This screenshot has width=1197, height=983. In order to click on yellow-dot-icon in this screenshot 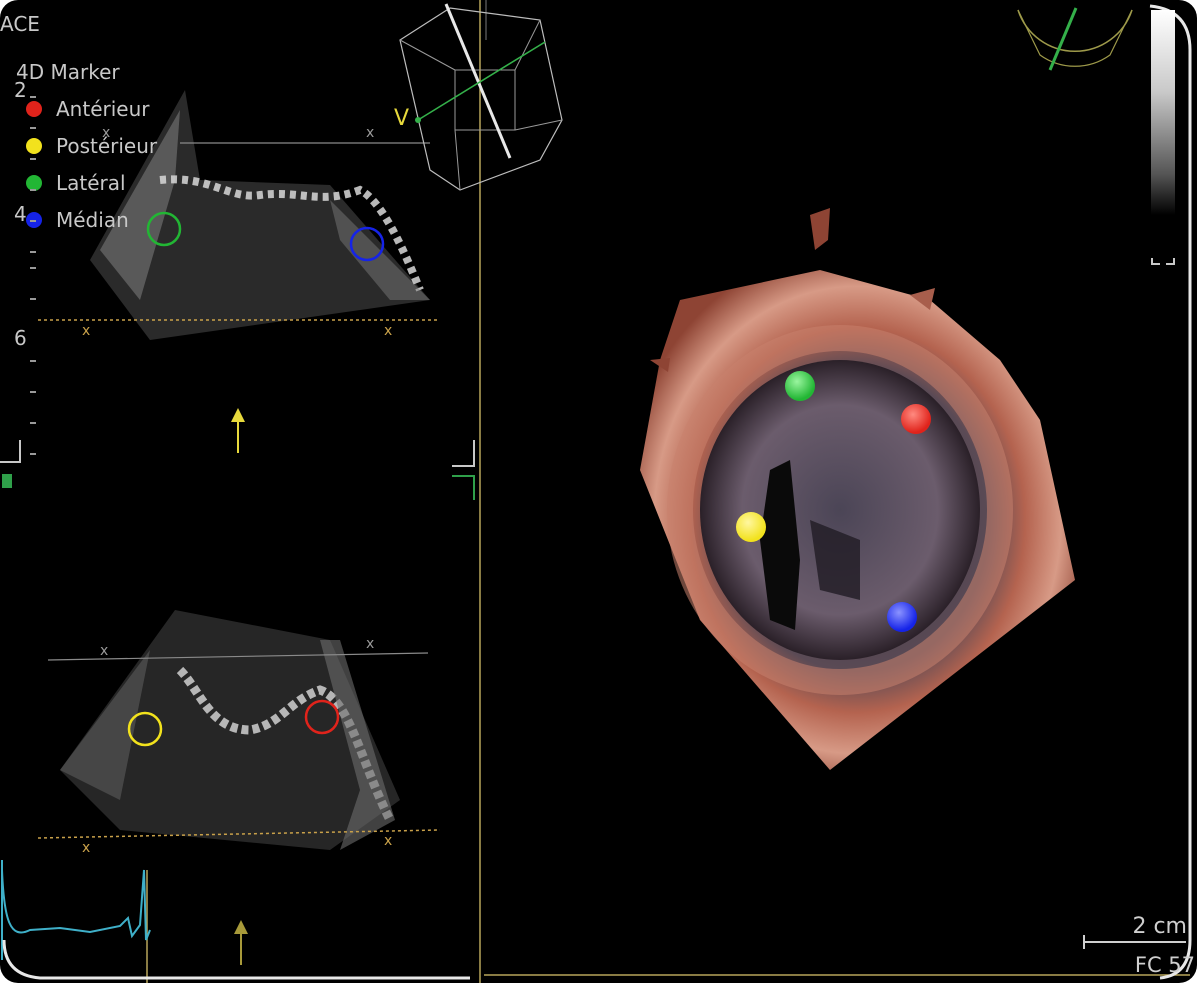, I will do `click(34, 146)`.